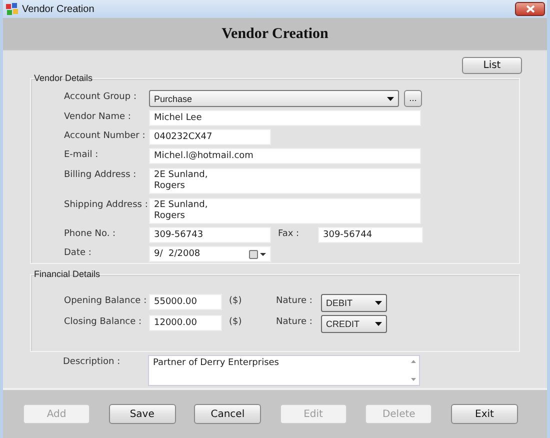 This screenshot has height=438, width=550. Describe the element at coordinates (354, 303) in the screenshot. I see `nature-dropdown: DEBIT` at that location.